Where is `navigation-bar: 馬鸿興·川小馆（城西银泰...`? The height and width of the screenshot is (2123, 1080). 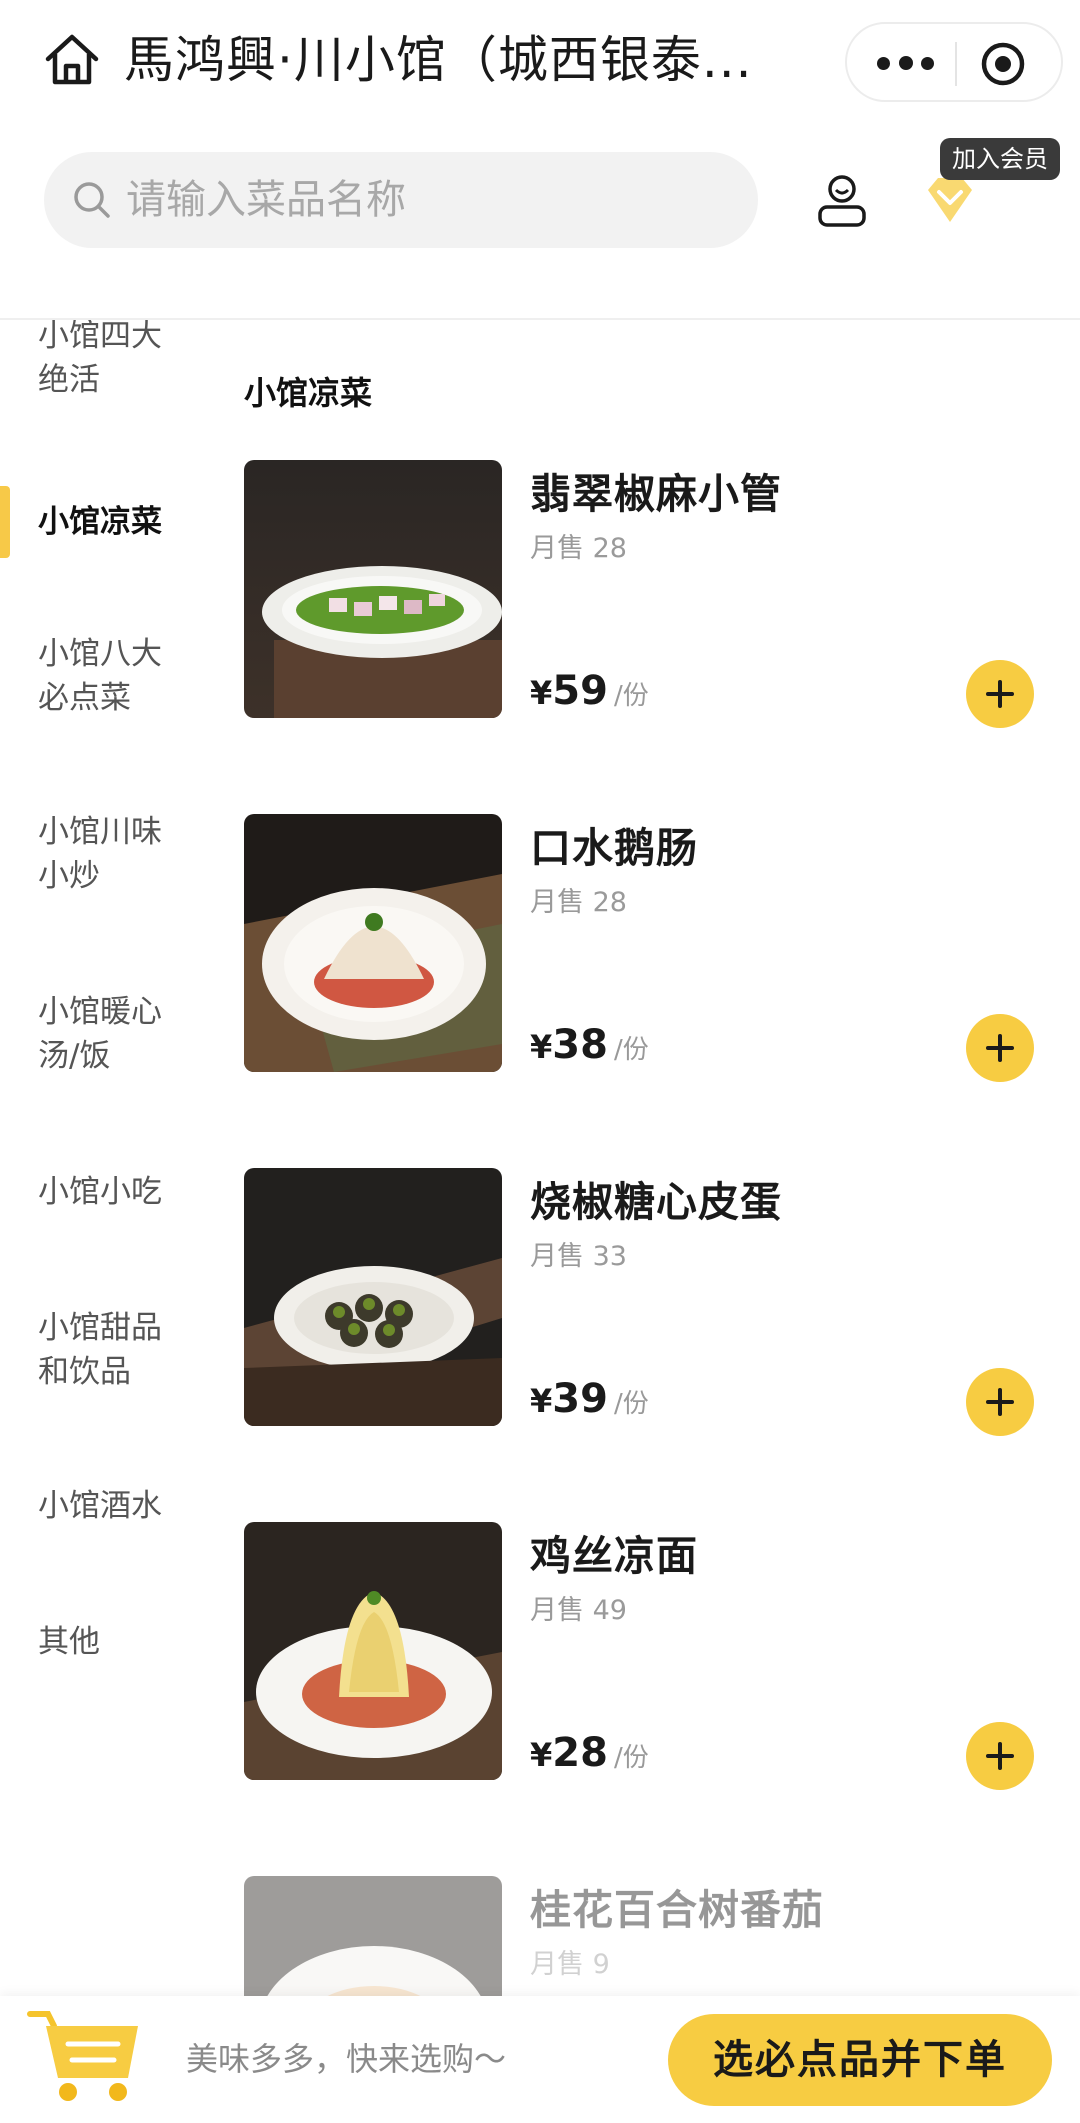 navigation-bar: 馬鸿興·川小馆（城西银泰... is located at coordinates (540, 62).